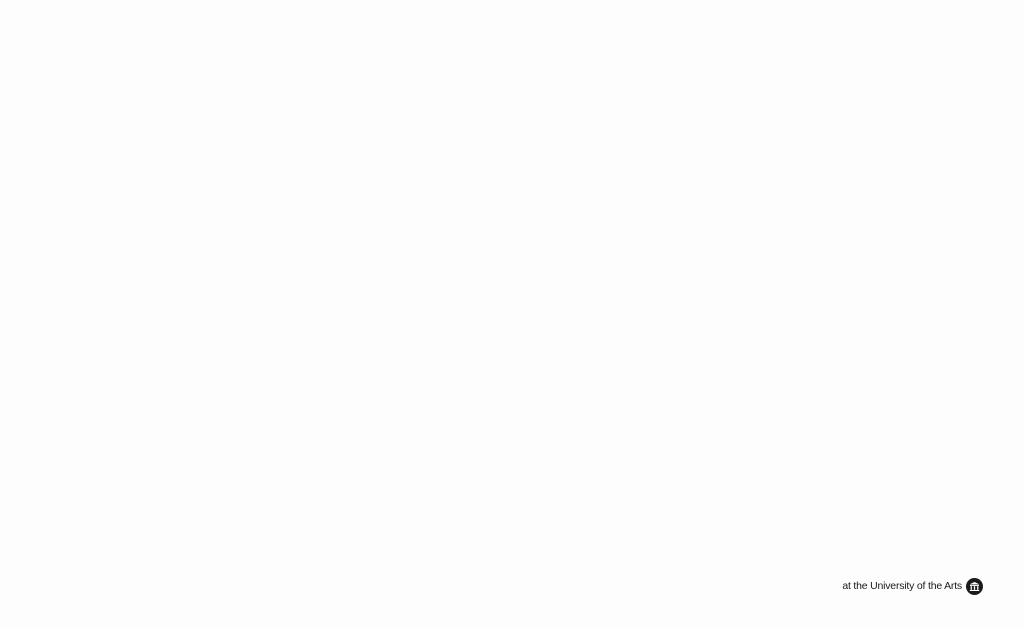 This screenshot has height=627, width=1024. What do you see at coordinates (902, 586) in the screenshot?
I see `university-affiliation-text: at the University of the Arts` at bounding box center [902, 586].